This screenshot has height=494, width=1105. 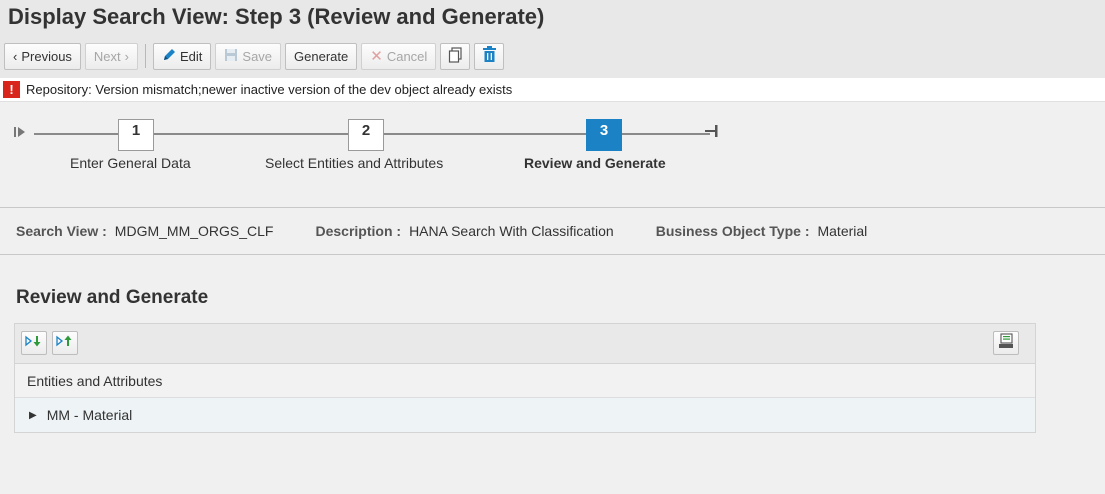 I want to click on export-button, so click(x=1006, y=343).